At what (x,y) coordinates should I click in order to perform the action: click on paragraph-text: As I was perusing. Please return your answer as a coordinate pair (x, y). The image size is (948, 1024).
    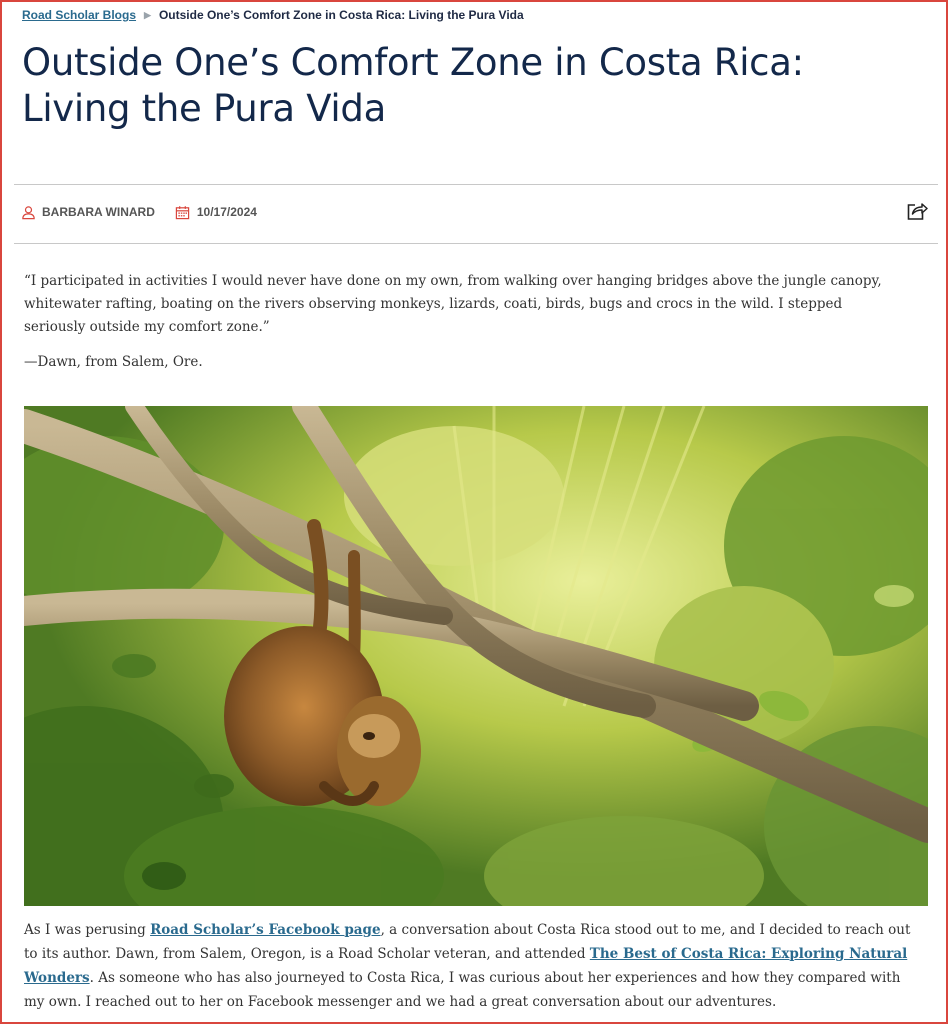
    Looking at the image, I should click on (87, 930).